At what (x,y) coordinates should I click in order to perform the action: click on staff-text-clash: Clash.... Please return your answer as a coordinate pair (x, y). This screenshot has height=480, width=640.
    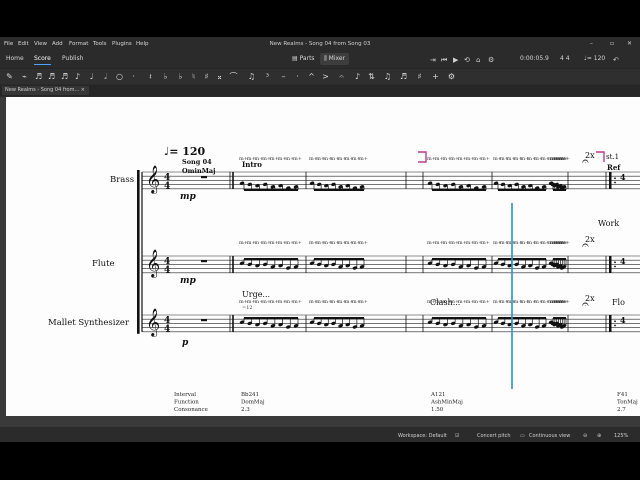
    Looking at the image, I should click on (445, 302).